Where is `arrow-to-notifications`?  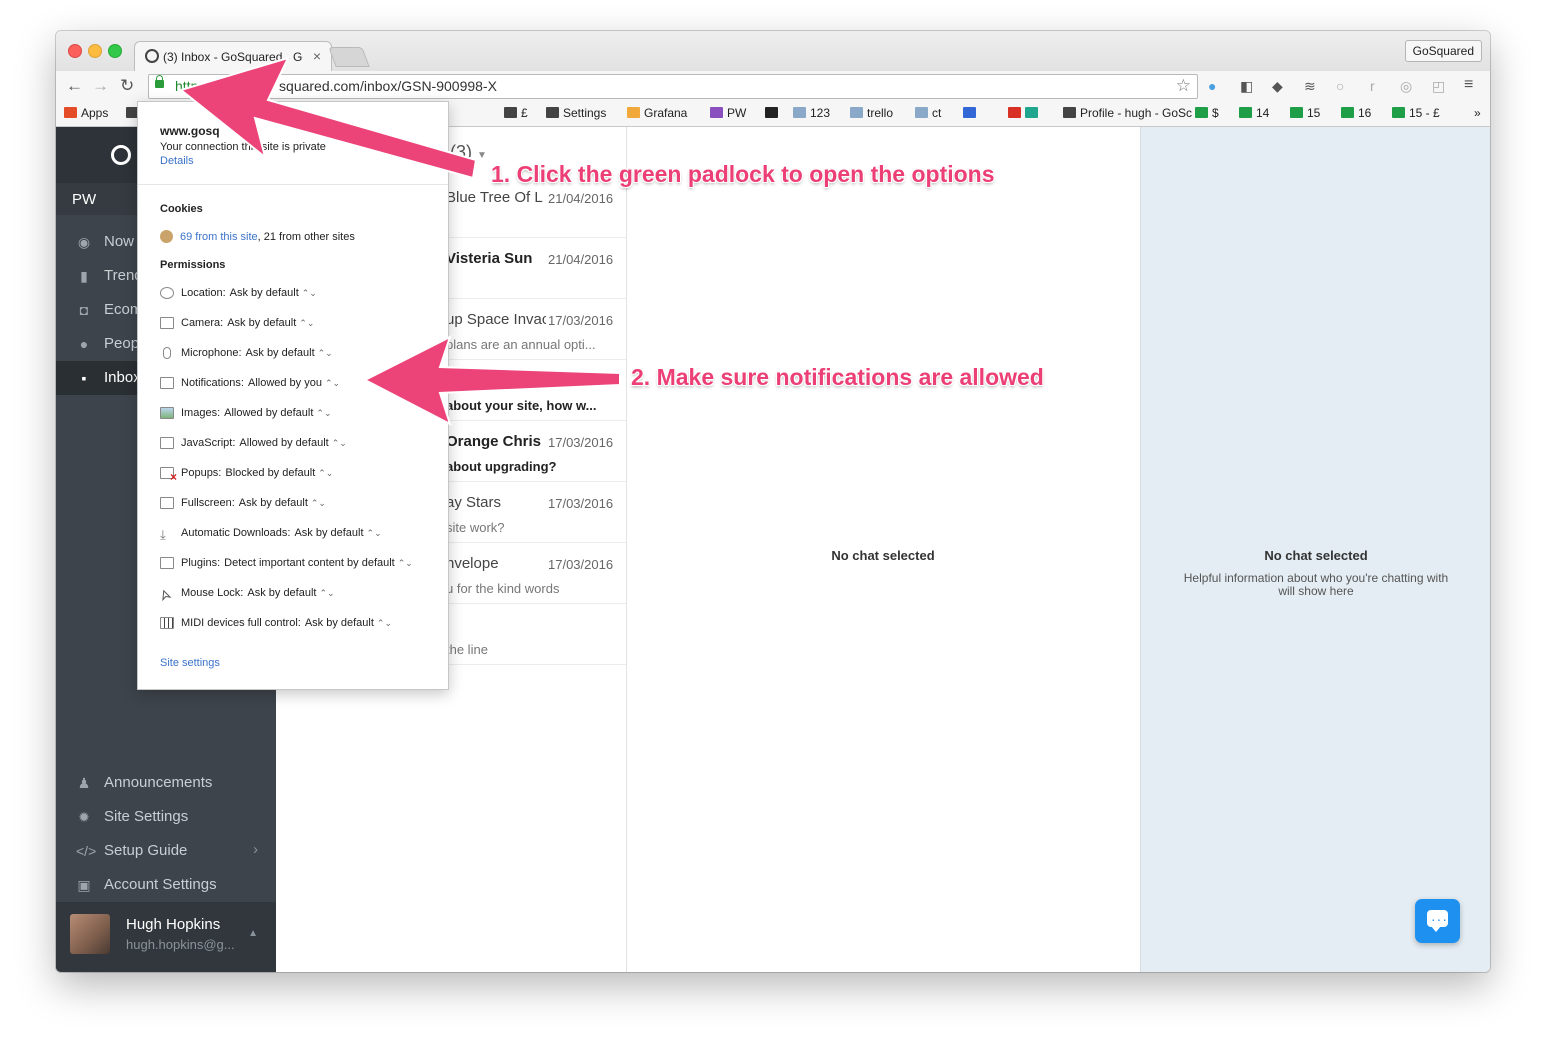 arrow-to-notifications is located at coordinates (491, 381).